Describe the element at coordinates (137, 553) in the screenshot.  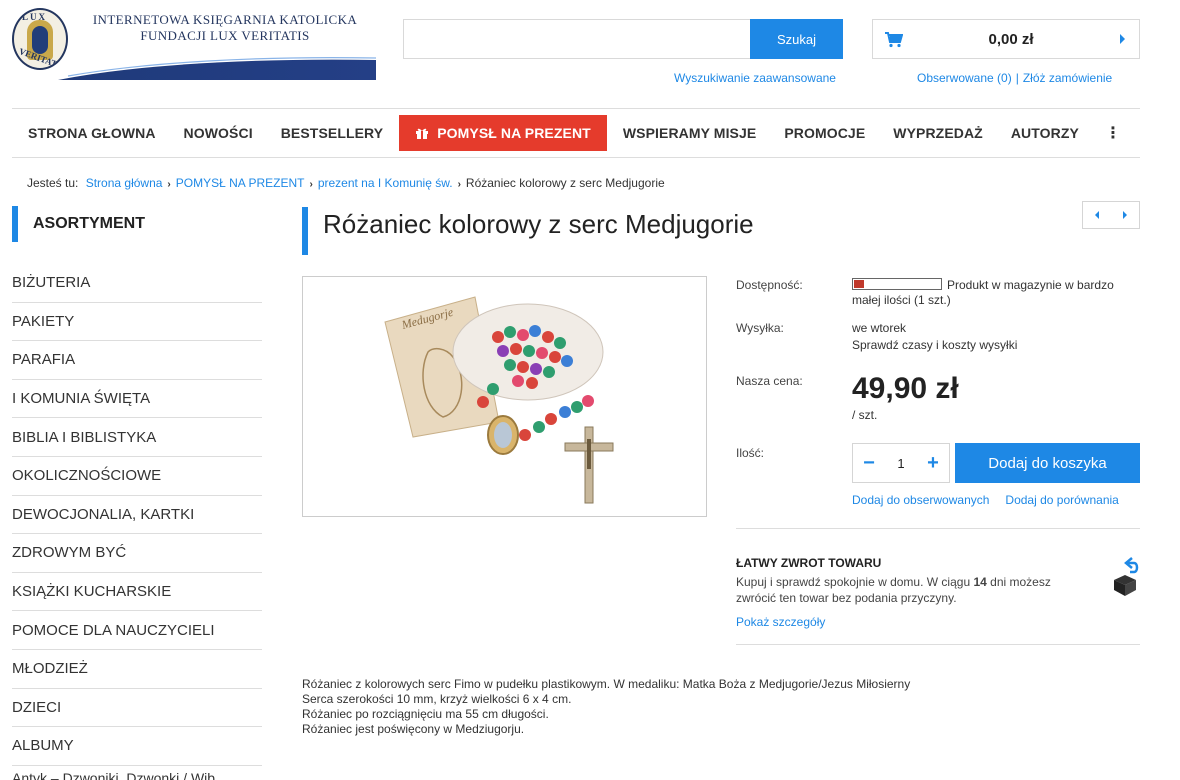
I see `sidebar-item-health: ZDROWYM BYĆ` at that location.